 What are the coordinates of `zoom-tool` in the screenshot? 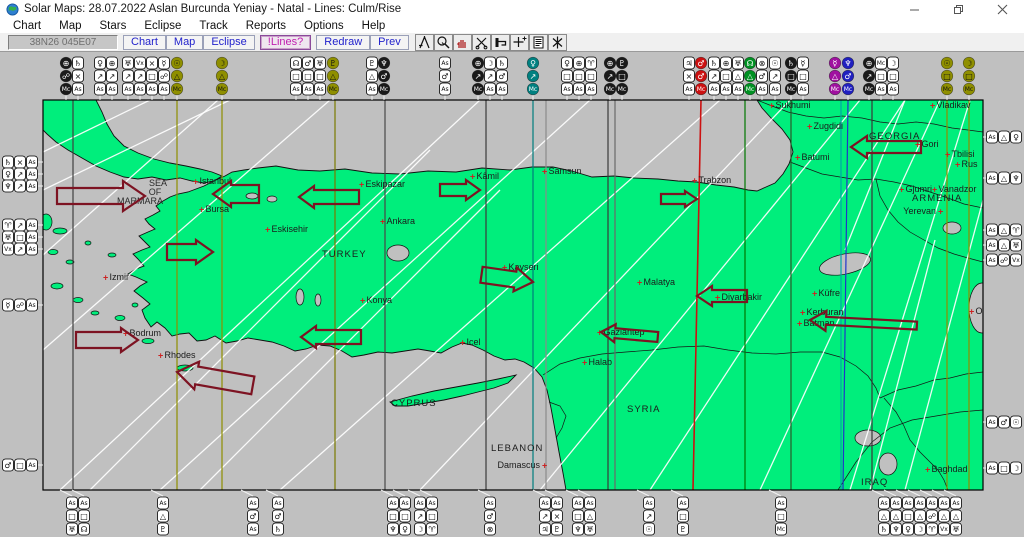 It's located at (443, 42).